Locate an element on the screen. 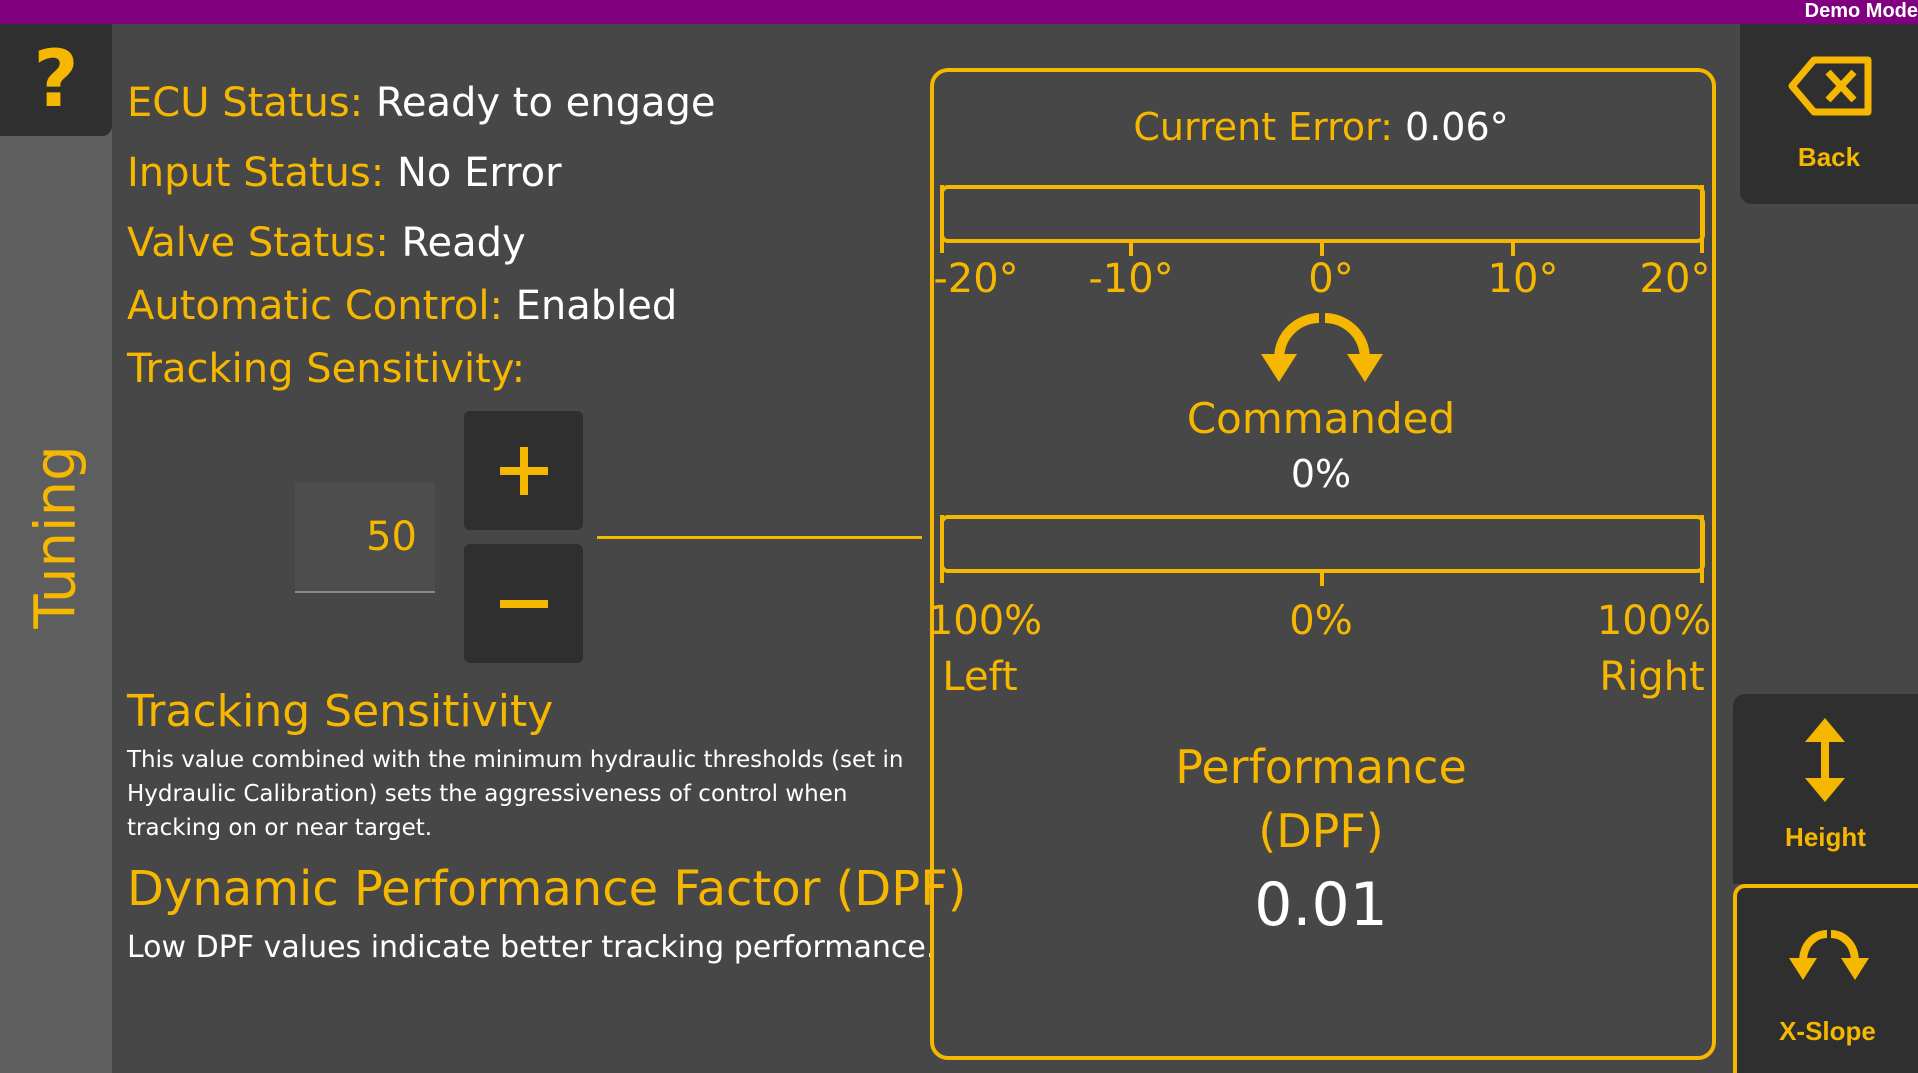 The image size is (1918, 1073). connector-line is located at coordinates (759, 537).